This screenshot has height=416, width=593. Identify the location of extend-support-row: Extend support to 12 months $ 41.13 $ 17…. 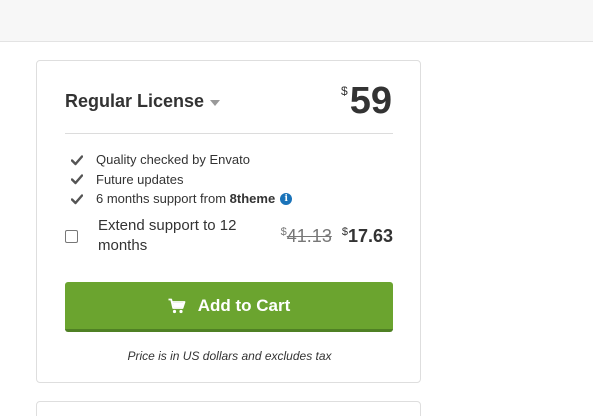
(229, 236).